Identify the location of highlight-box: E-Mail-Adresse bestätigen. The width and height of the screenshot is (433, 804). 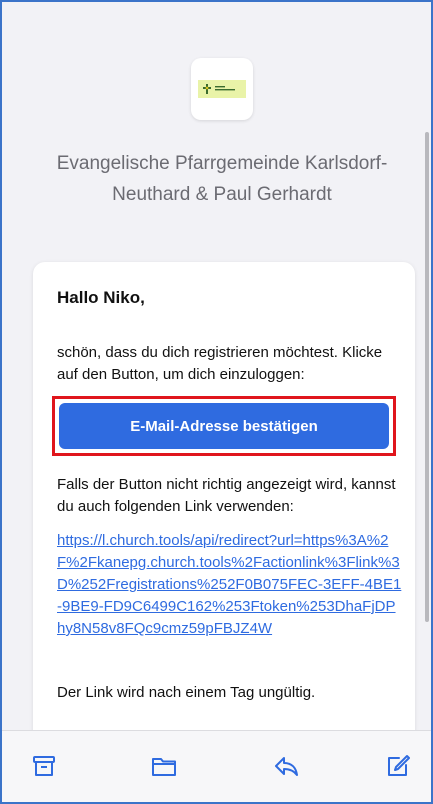
(224, 426).